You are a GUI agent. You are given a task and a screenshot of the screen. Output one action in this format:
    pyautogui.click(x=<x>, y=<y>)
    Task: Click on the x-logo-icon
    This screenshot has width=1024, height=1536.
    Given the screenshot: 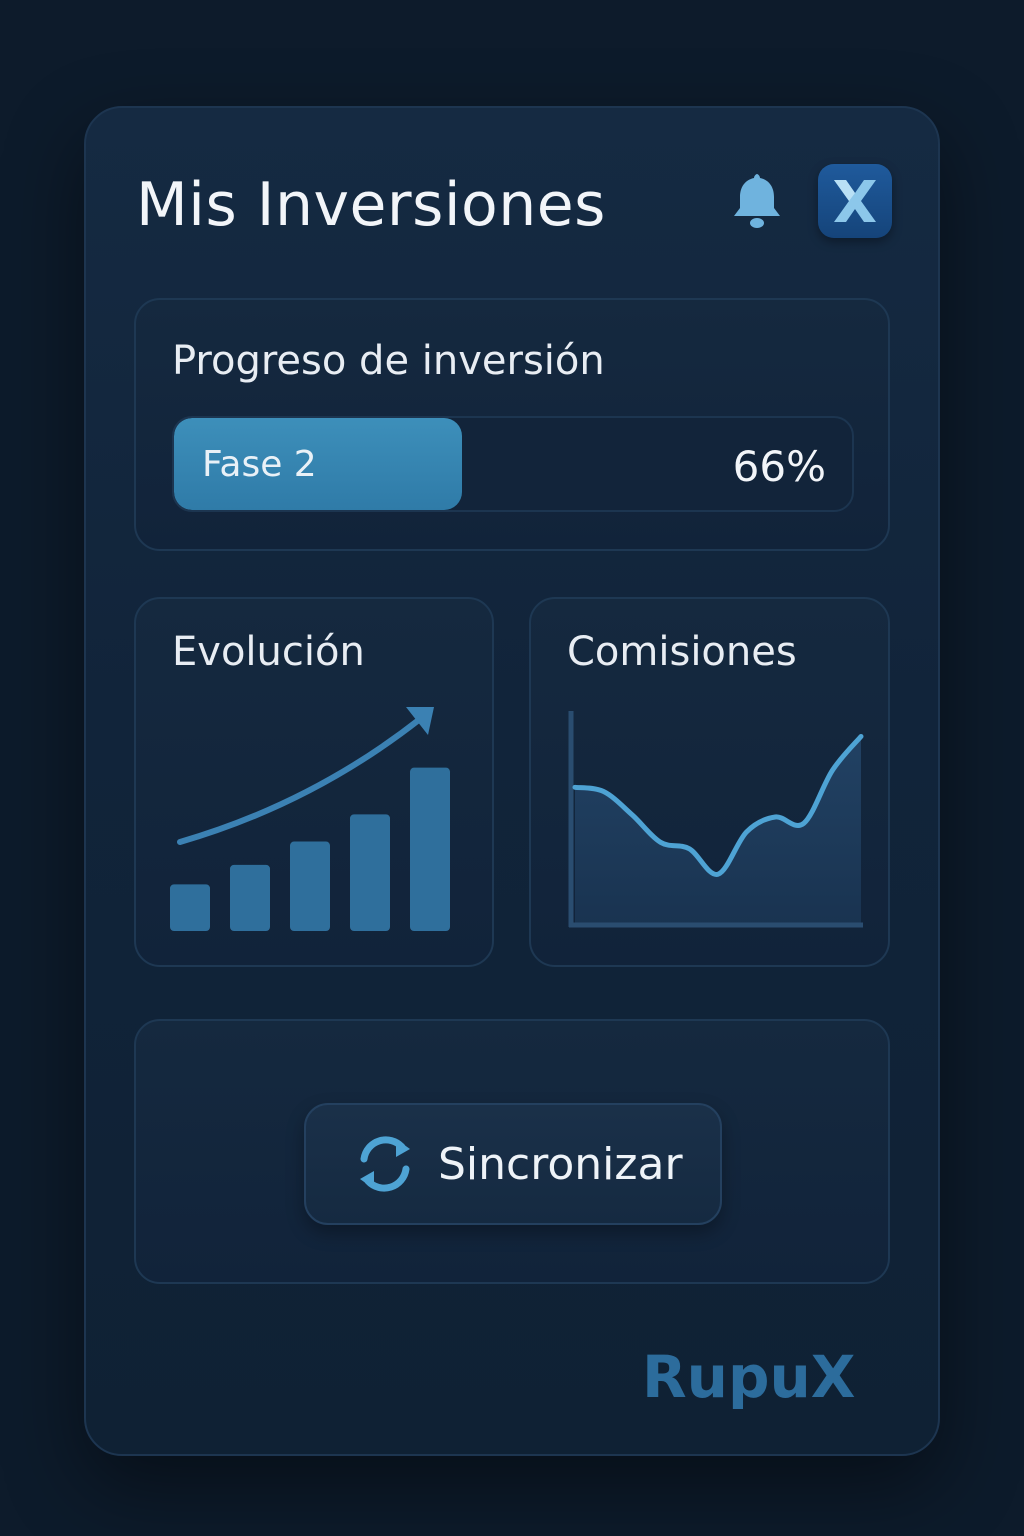 What is the action you would take?
    pyautogui.click(x=855, y=201)
    